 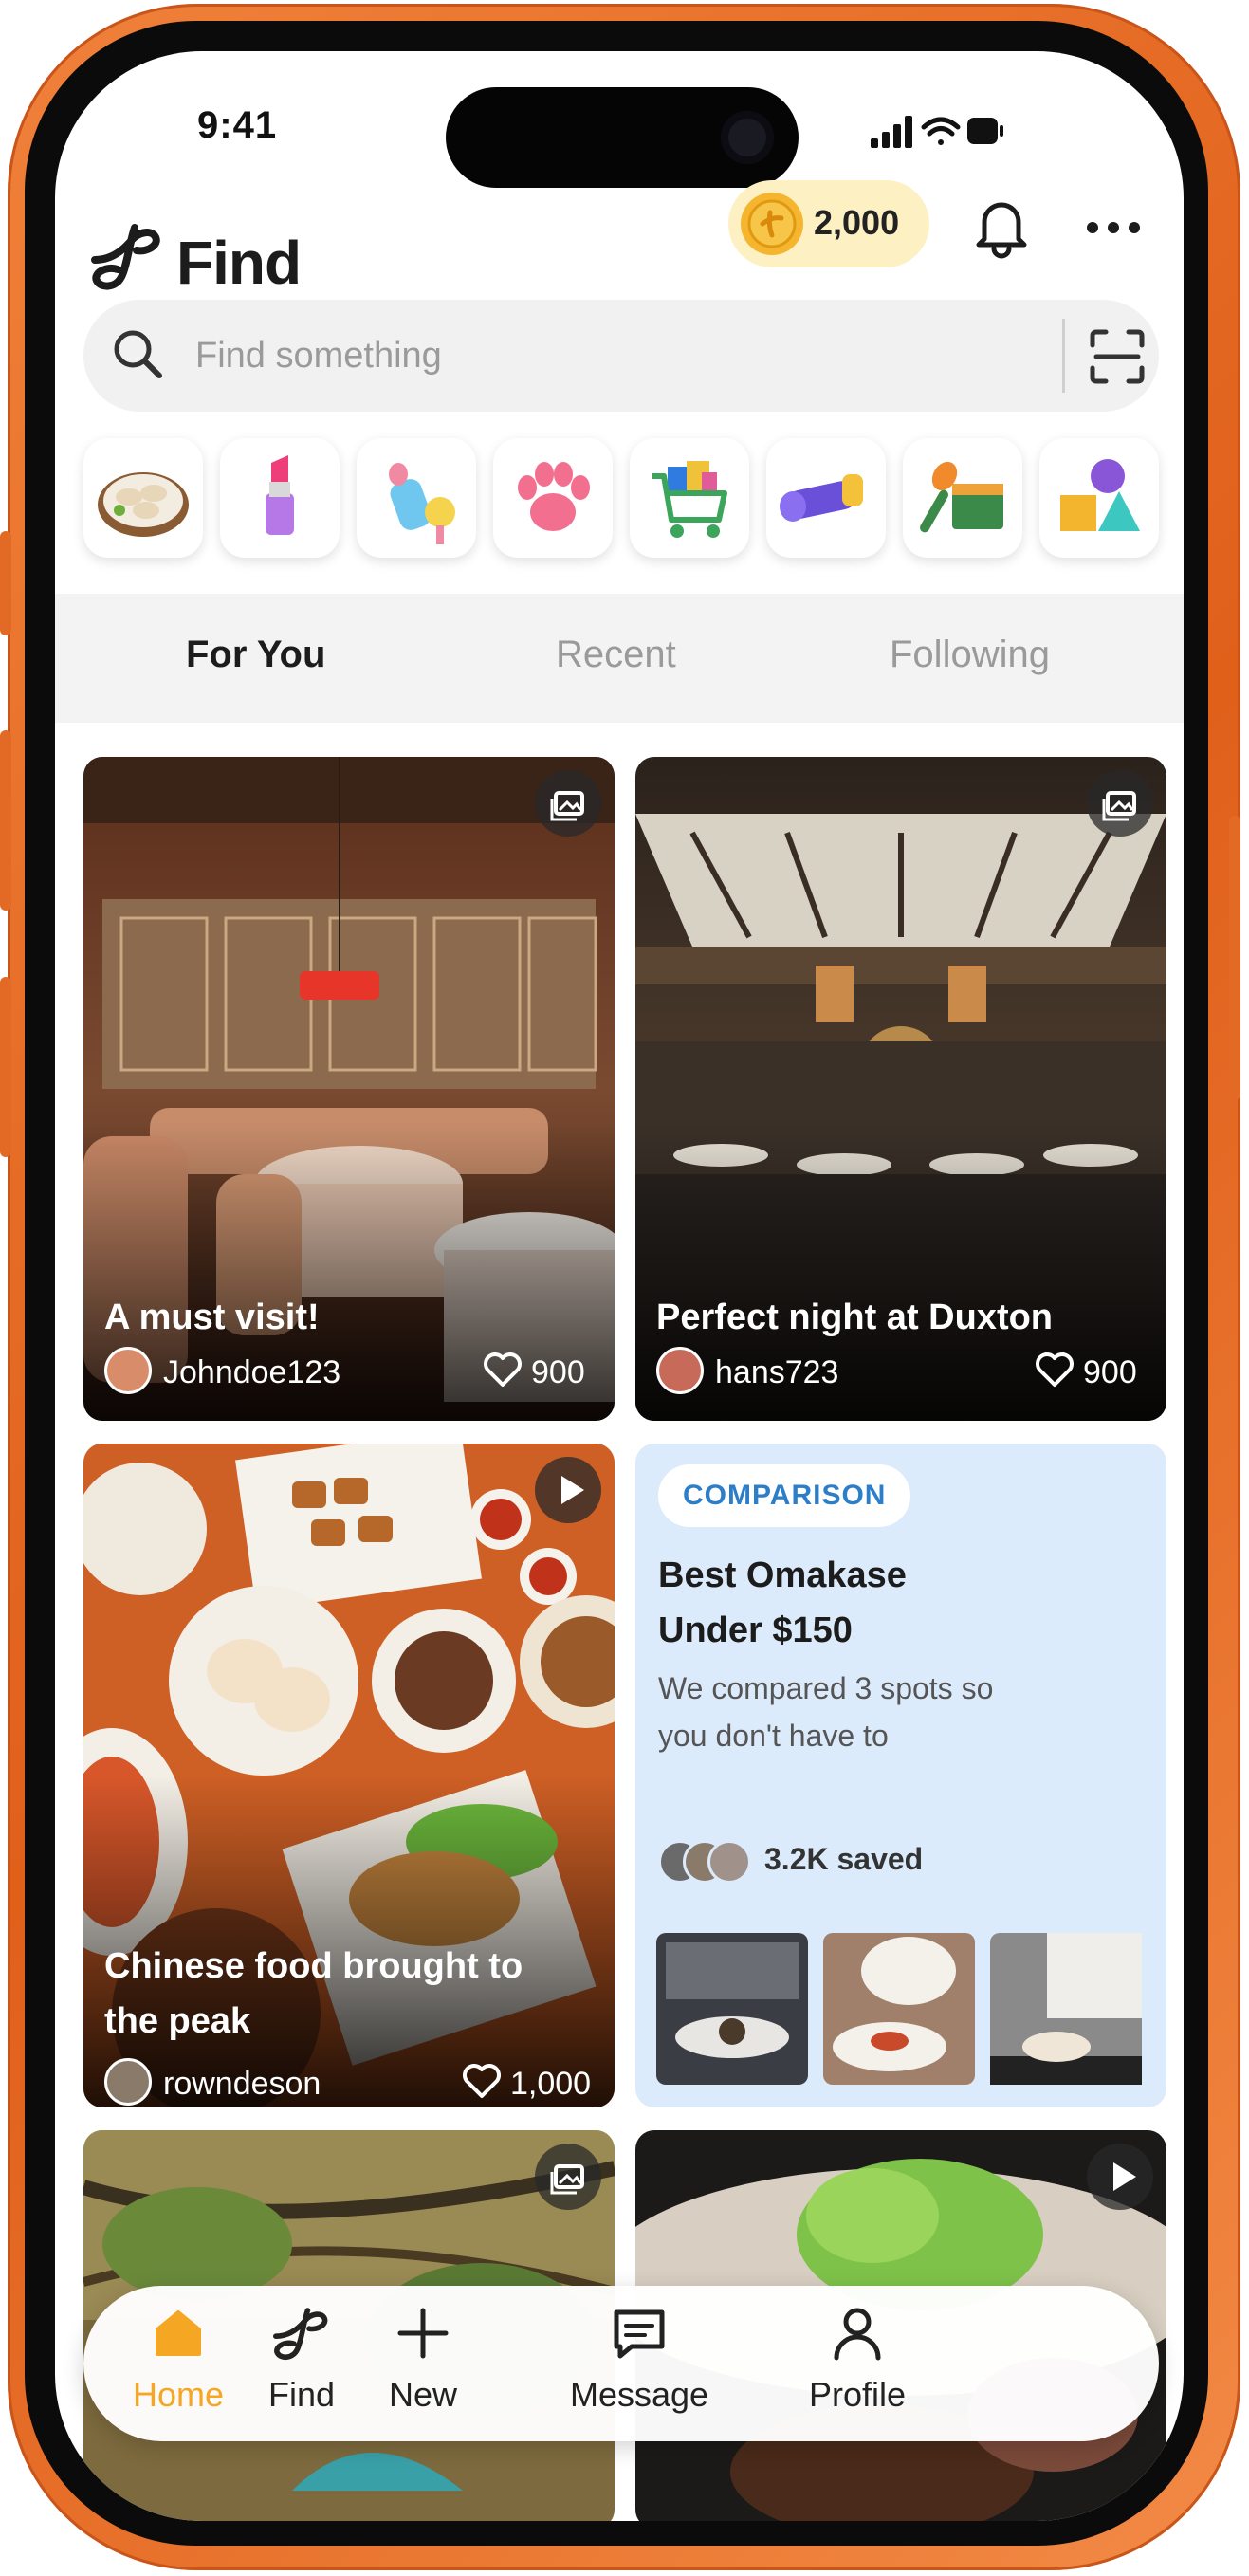 What do you see at coordinates (970, 655) in the screenshot?
I see `tab-following: Following` at bounding box center [970, 655].